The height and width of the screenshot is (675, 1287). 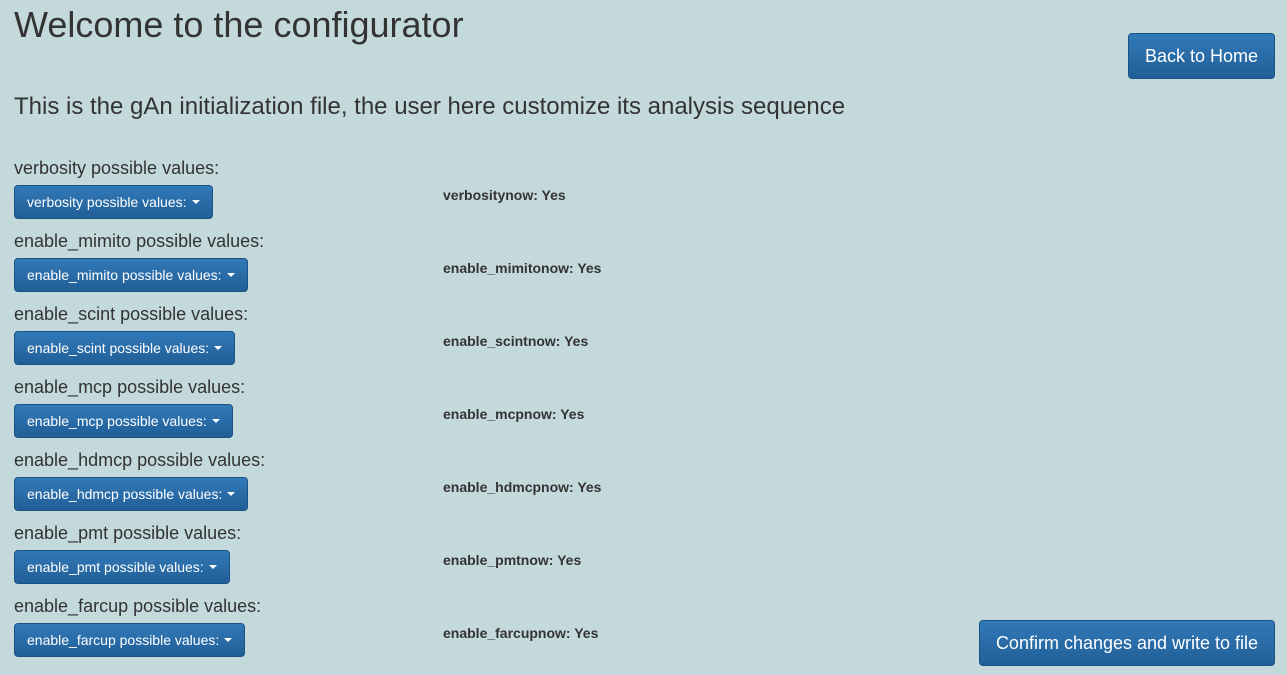 What do you see at coordinates (522, 268) in the screenshot?
I see `current-value: enable_mimitonow: Yes` at bounding box center [522, 268].